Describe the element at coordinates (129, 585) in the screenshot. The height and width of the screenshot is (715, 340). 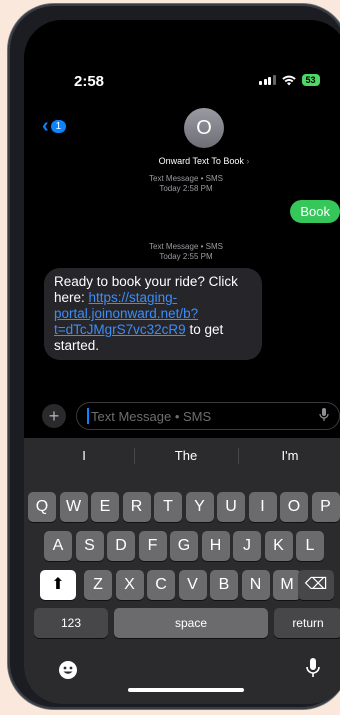
I see `key-x: X` at that location.